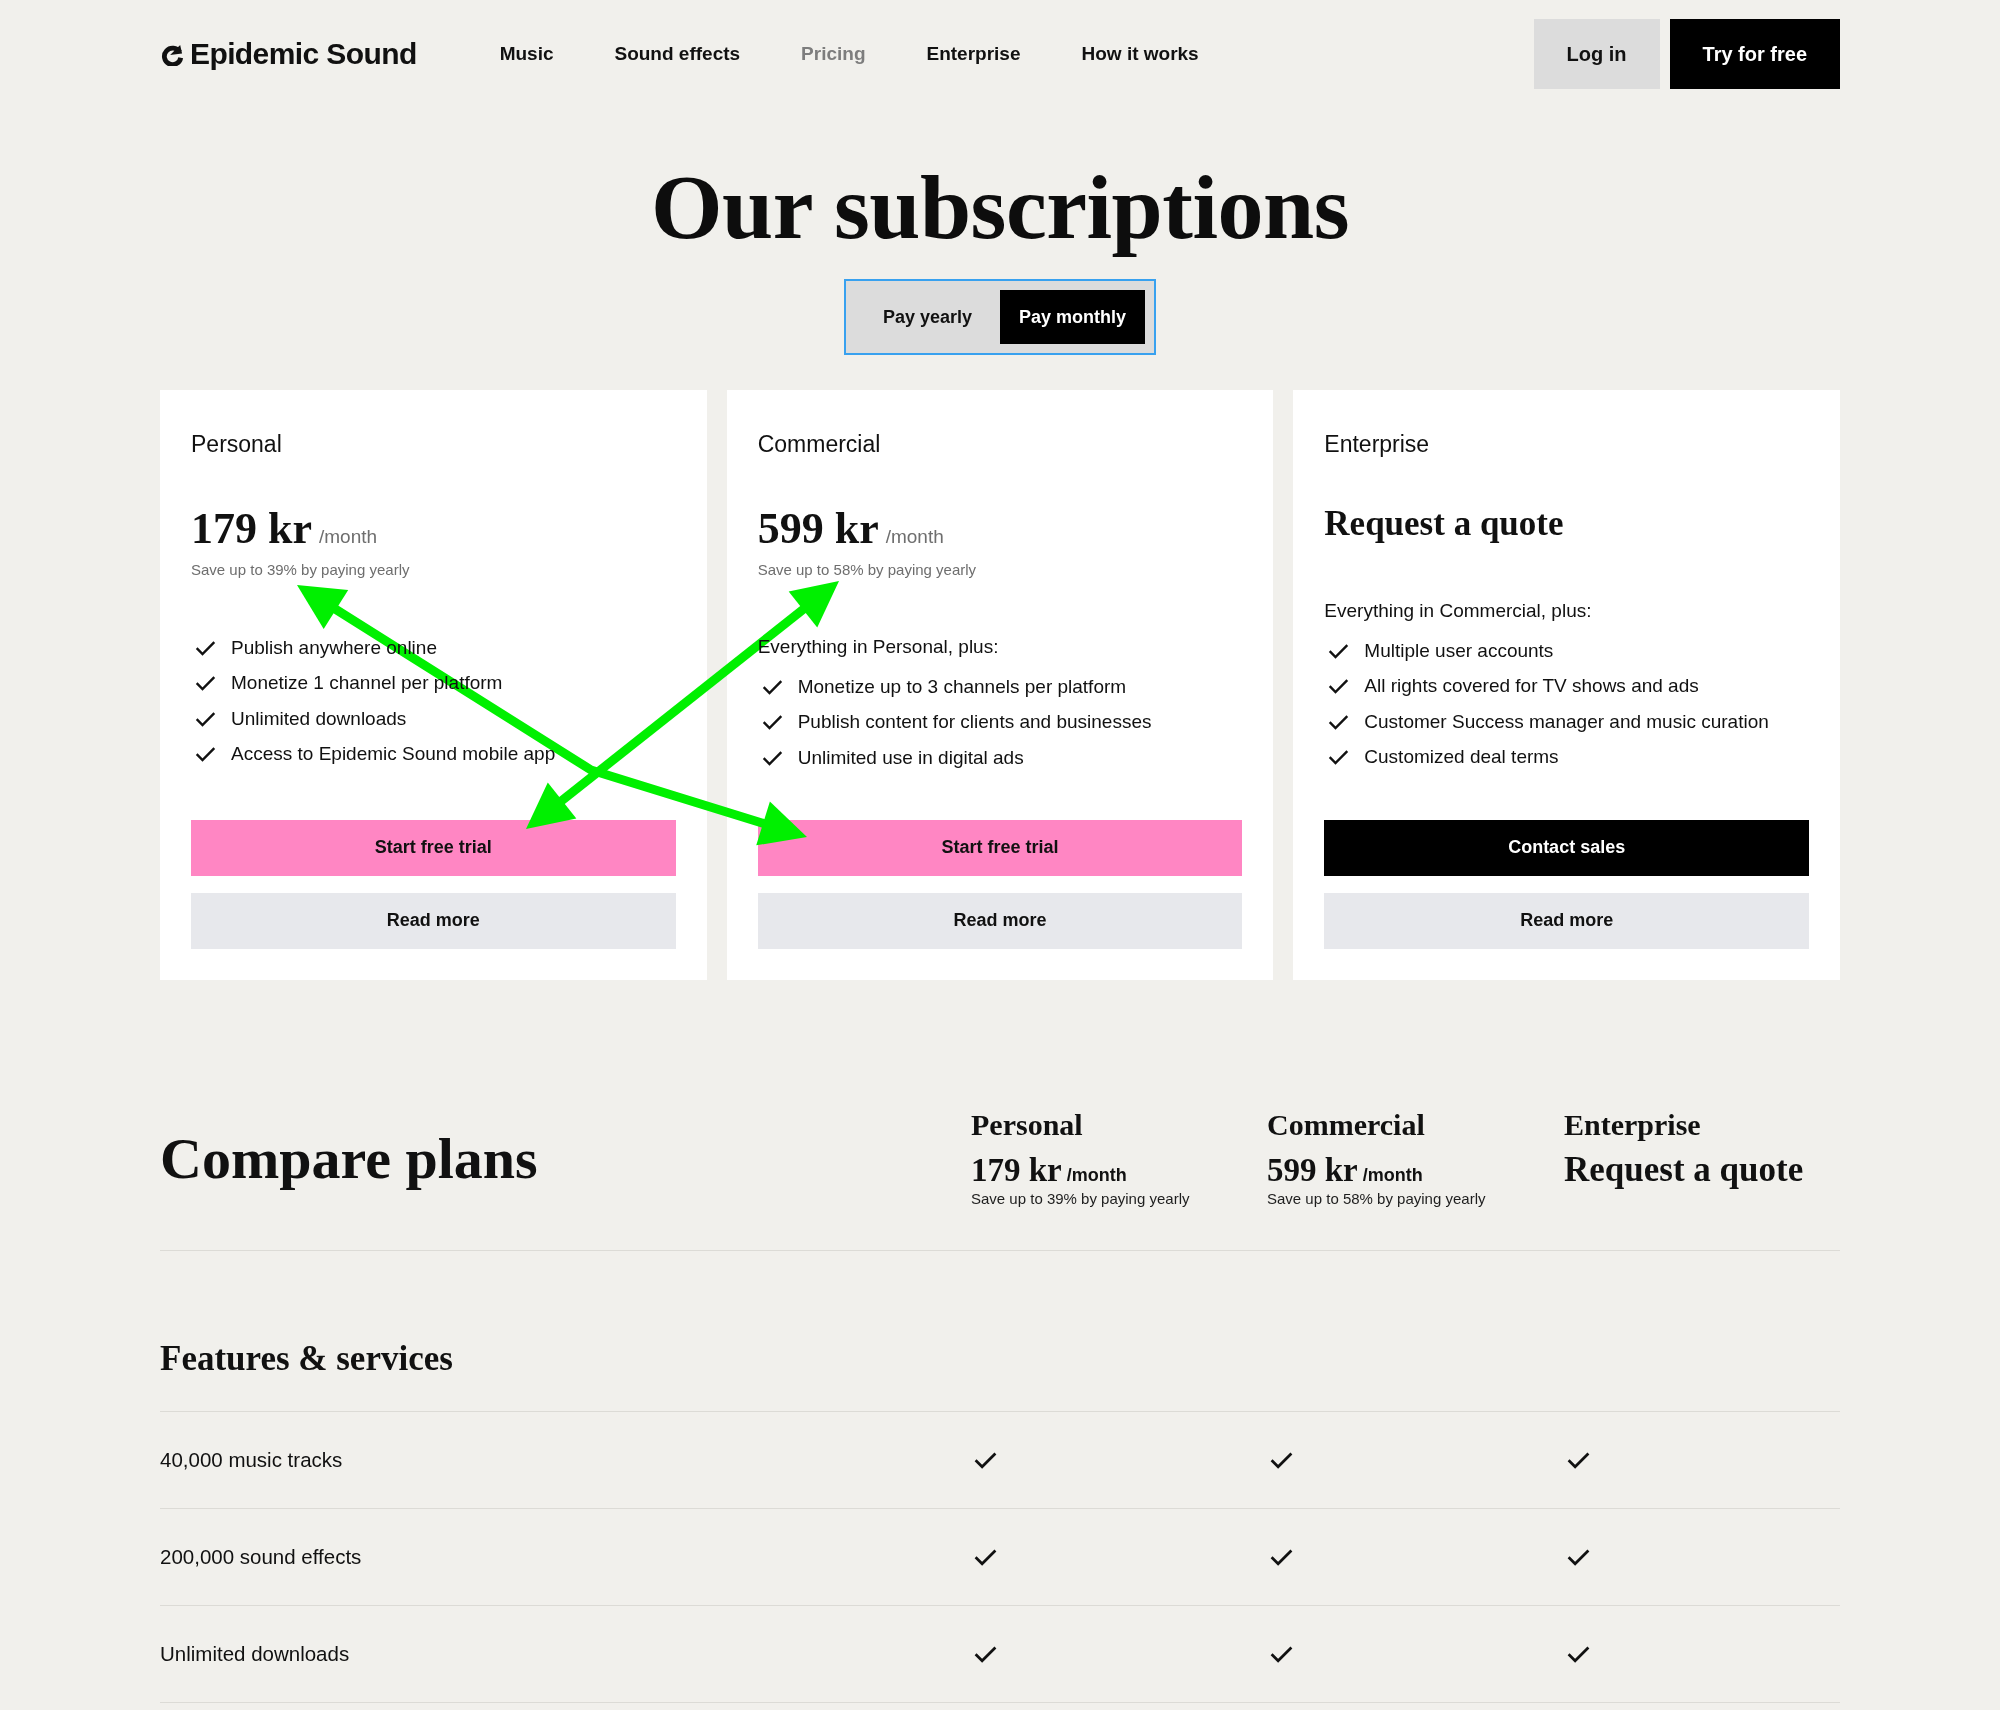 This screenshot has height=1710, width=2000. Describe the element at coordinates (833, 54) in the screenshot. I see `nav-link: Pricing` at that location.